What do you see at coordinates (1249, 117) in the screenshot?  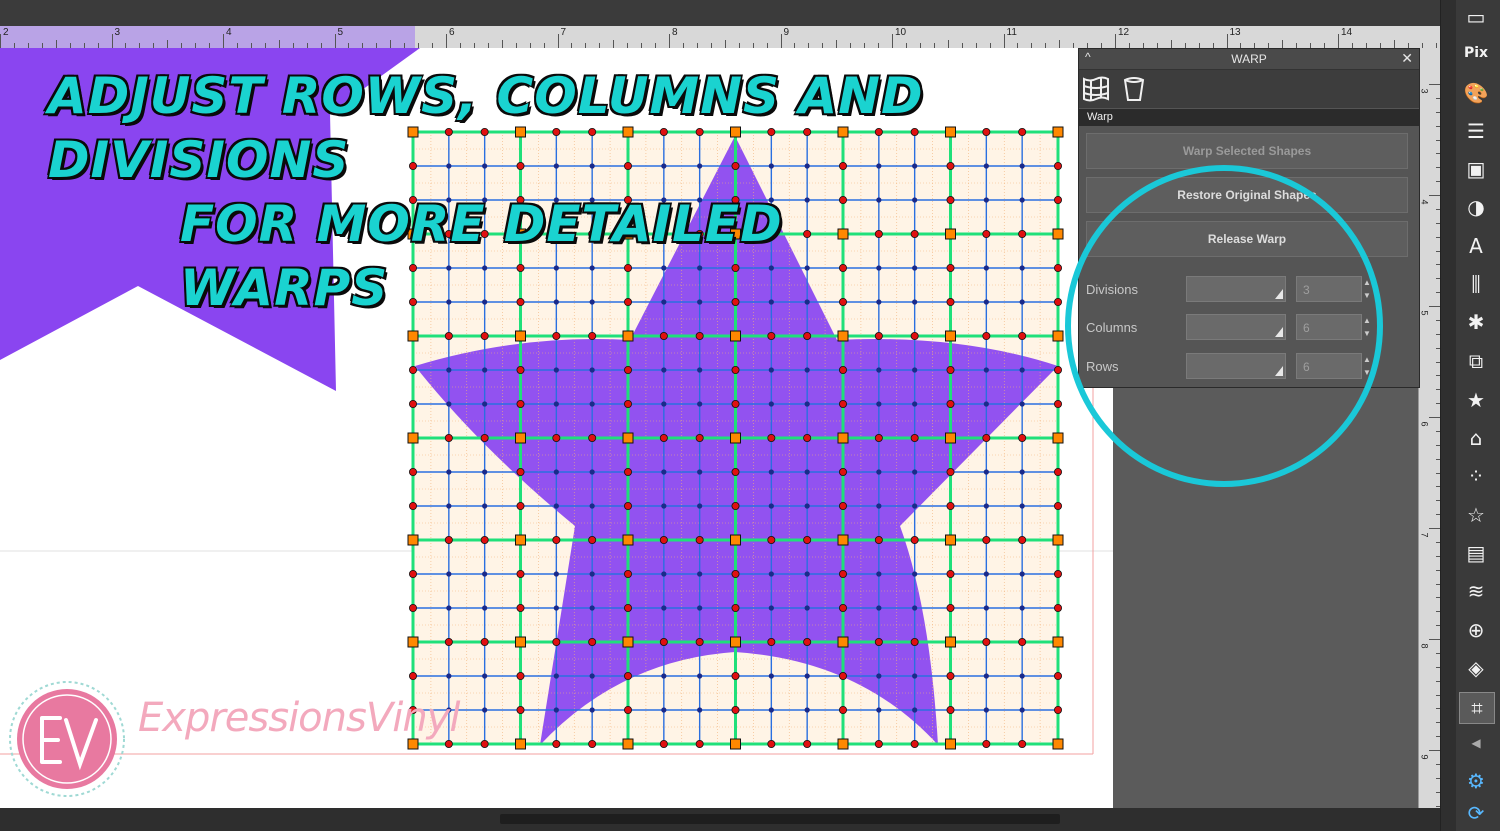 I see `warp-section-label: Warp` at bounding box center [1249, 117].